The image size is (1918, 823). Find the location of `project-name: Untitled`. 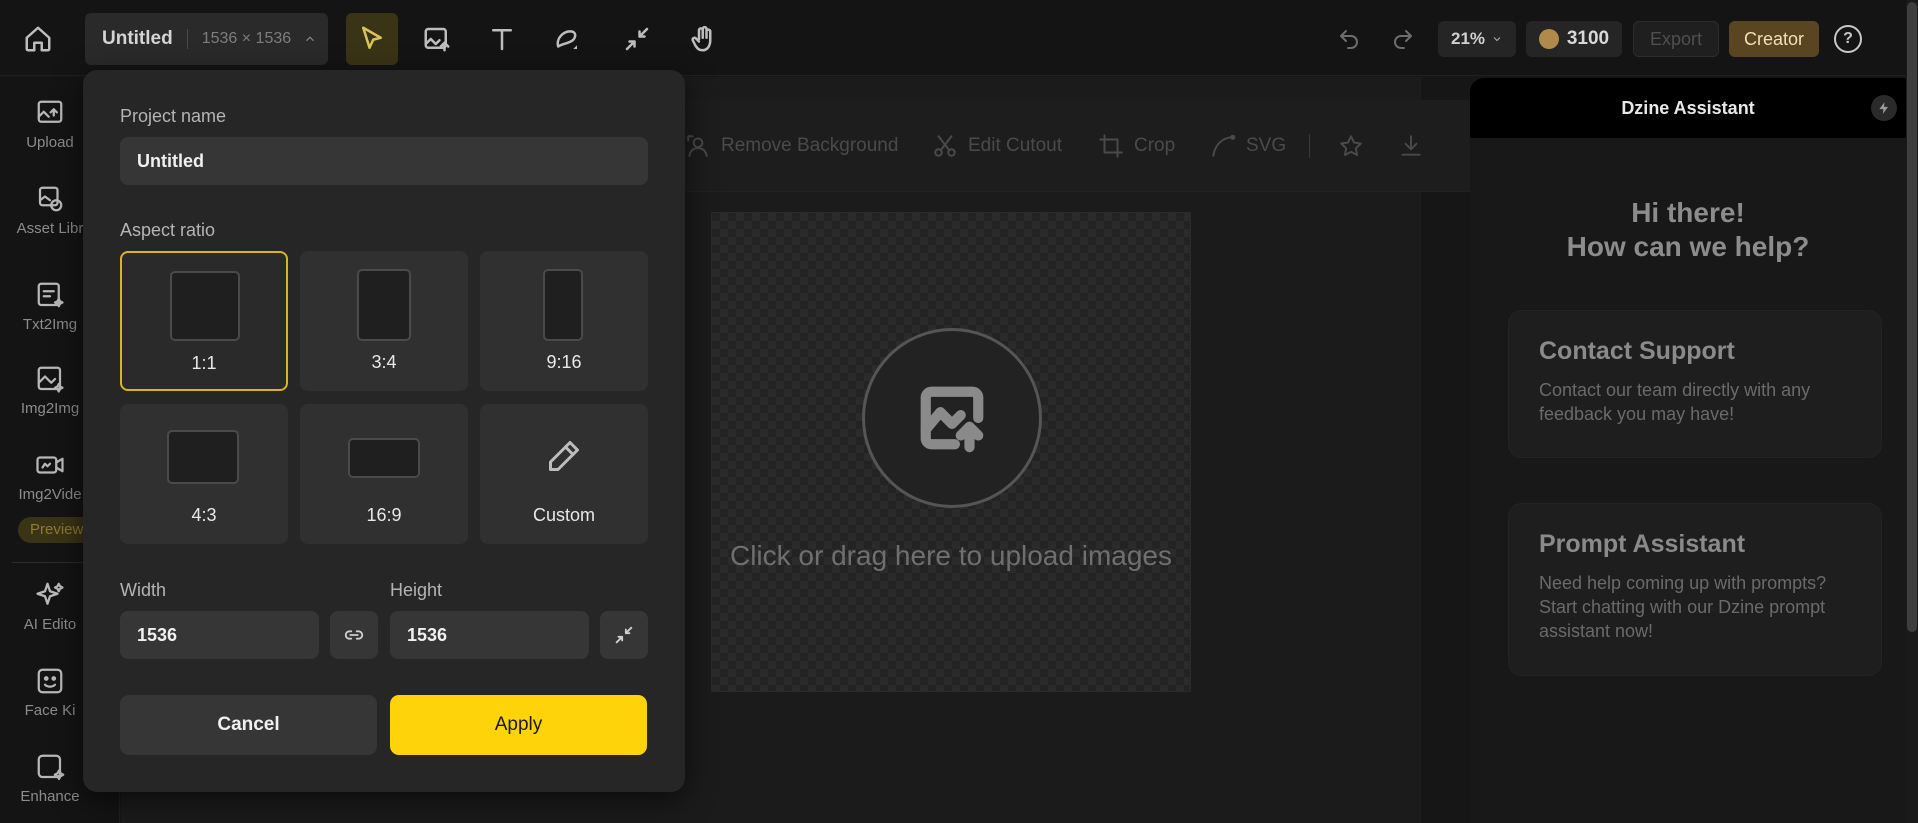

project-name: Untitled is located at coordinates (137, 38).